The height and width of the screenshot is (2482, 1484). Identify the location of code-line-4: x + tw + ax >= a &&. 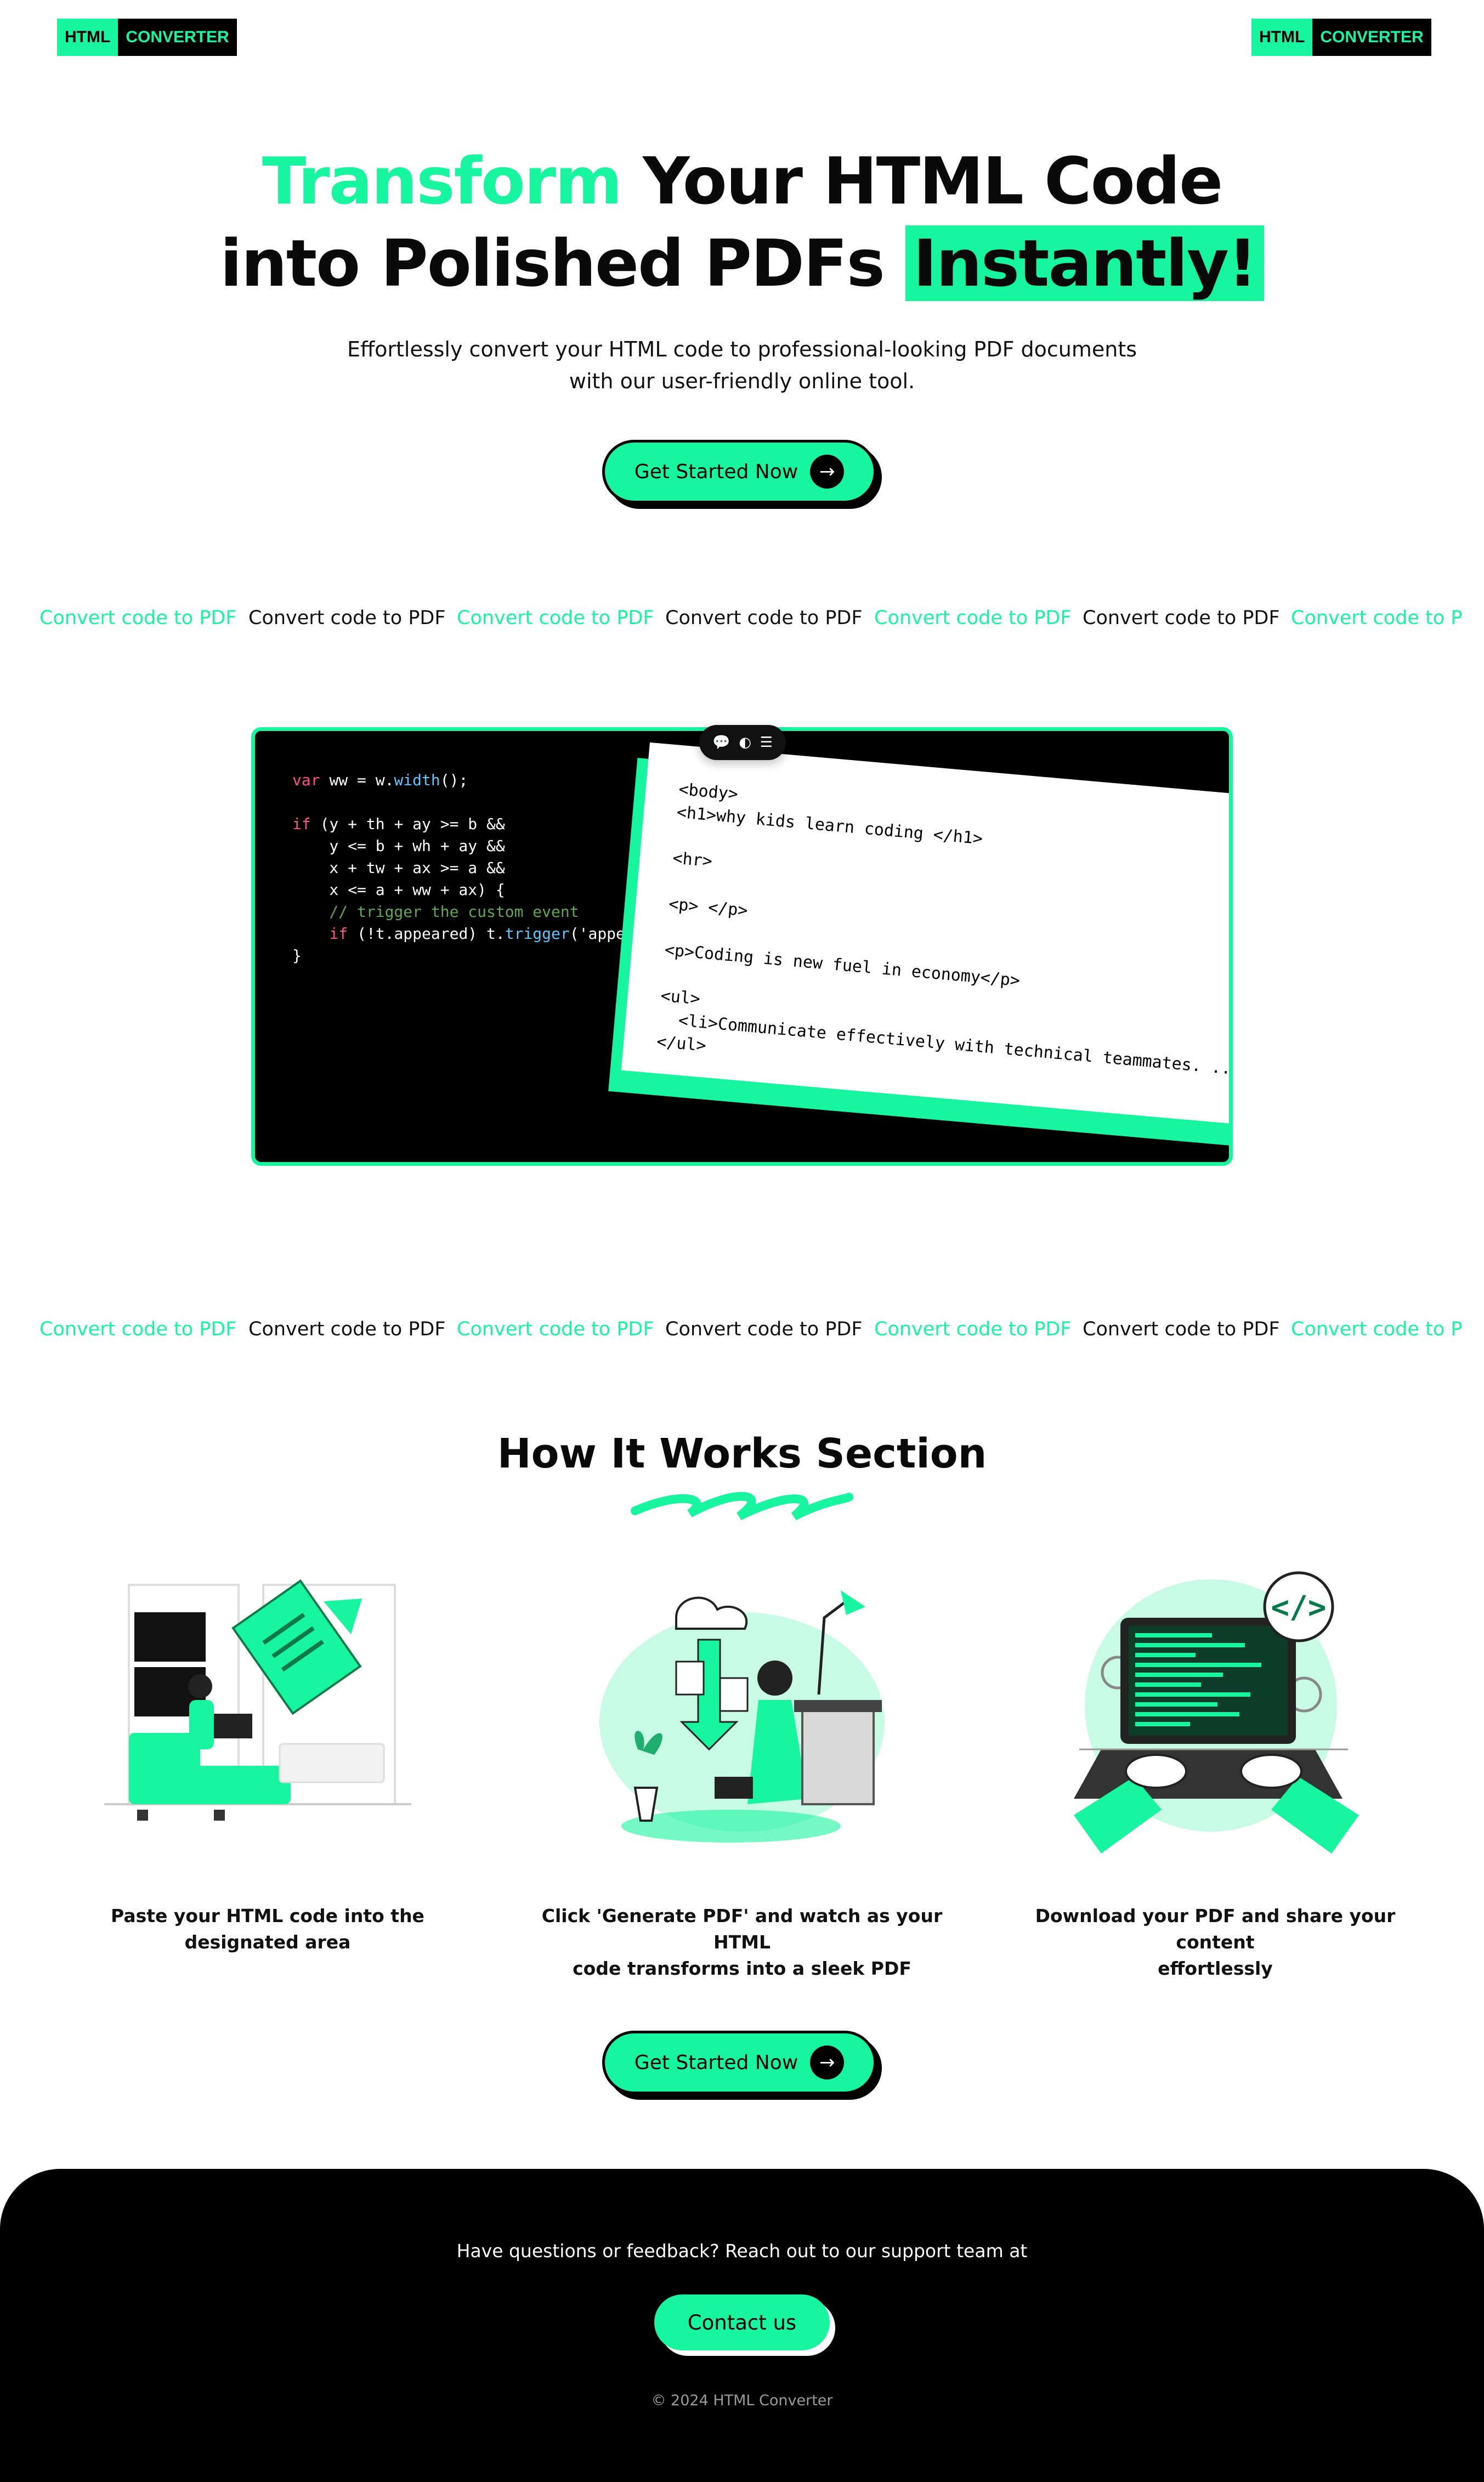
(399, 868).